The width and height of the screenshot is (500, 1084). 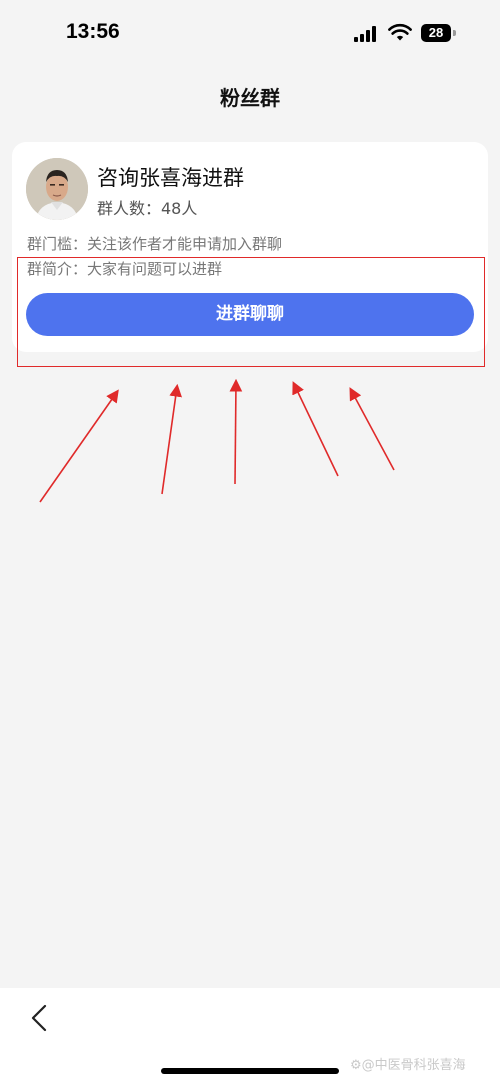 What do you see at coordinates (250, 32) in the screenshot?
I see `status-bar: 13:56 28` at bounding box center [250, 32].